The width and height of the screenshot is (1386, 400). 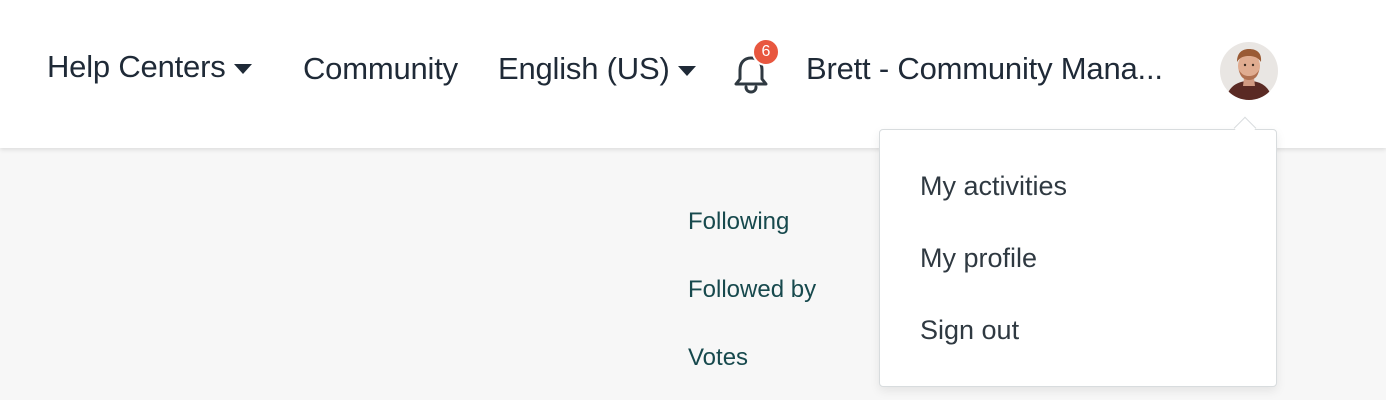 I want to click on following-link: Following, so click(x=738, y=222).